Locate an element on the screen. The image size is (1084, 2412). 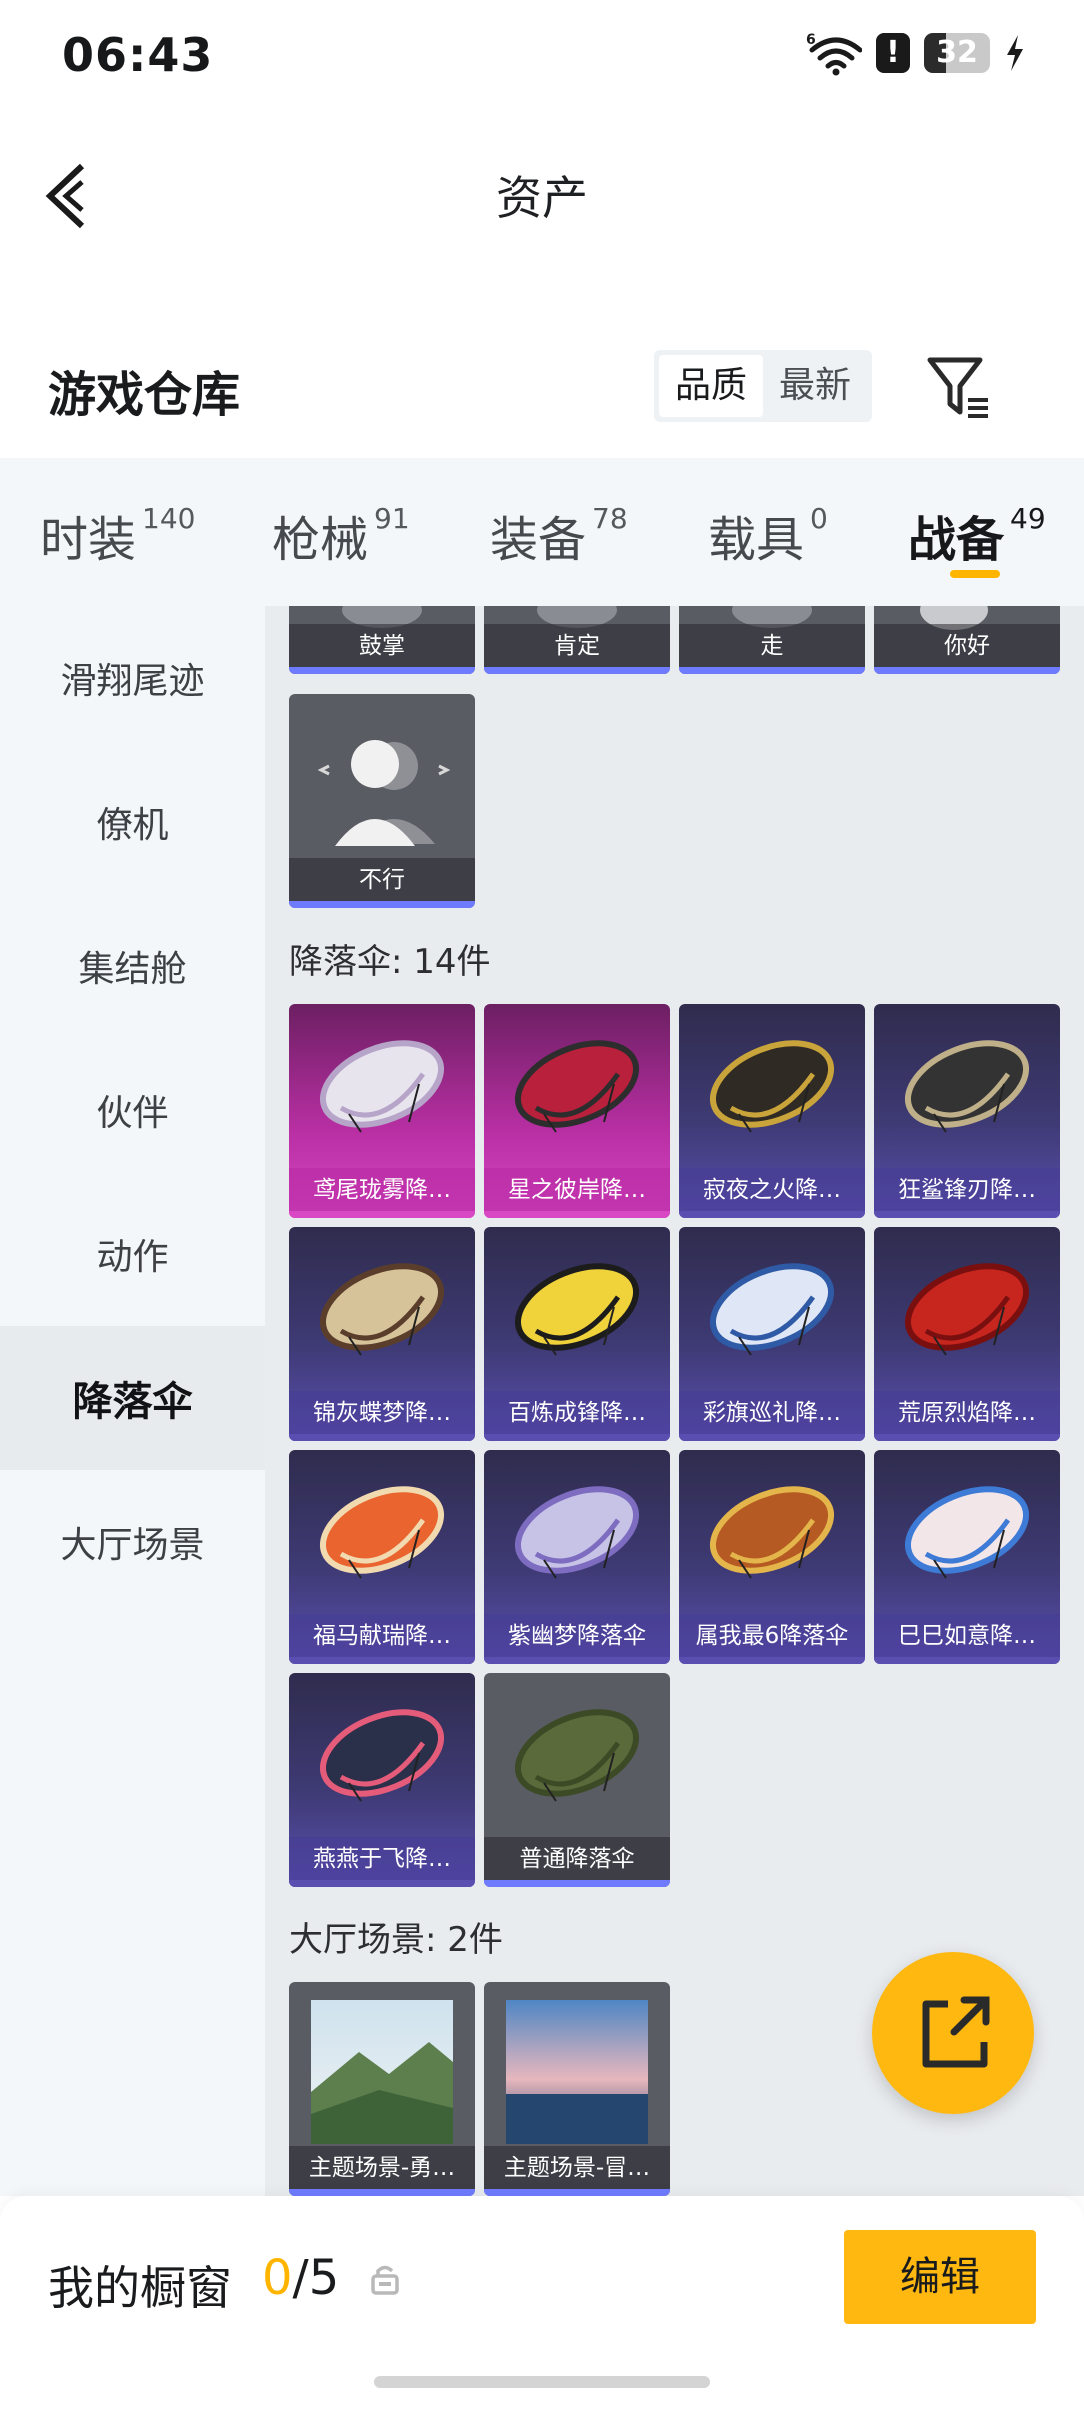
tab-fashion: 时装 140 is located at coordinates (117, 535).